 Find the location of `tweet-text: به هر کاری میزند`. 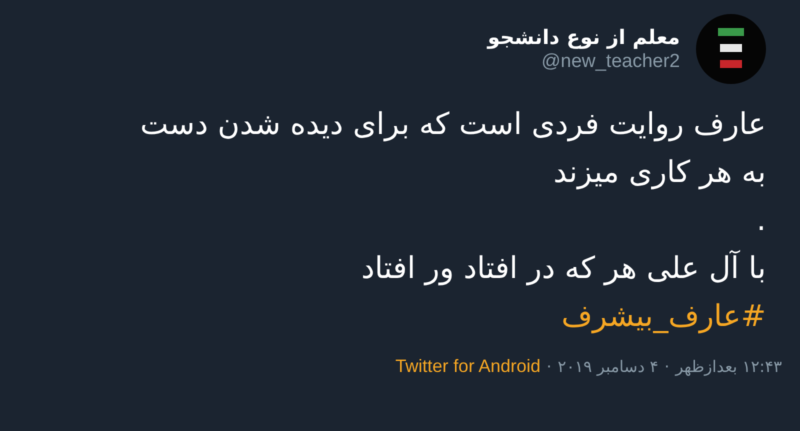

tweet-text: به هر کاری میزند is located at coordinates (659, 173).